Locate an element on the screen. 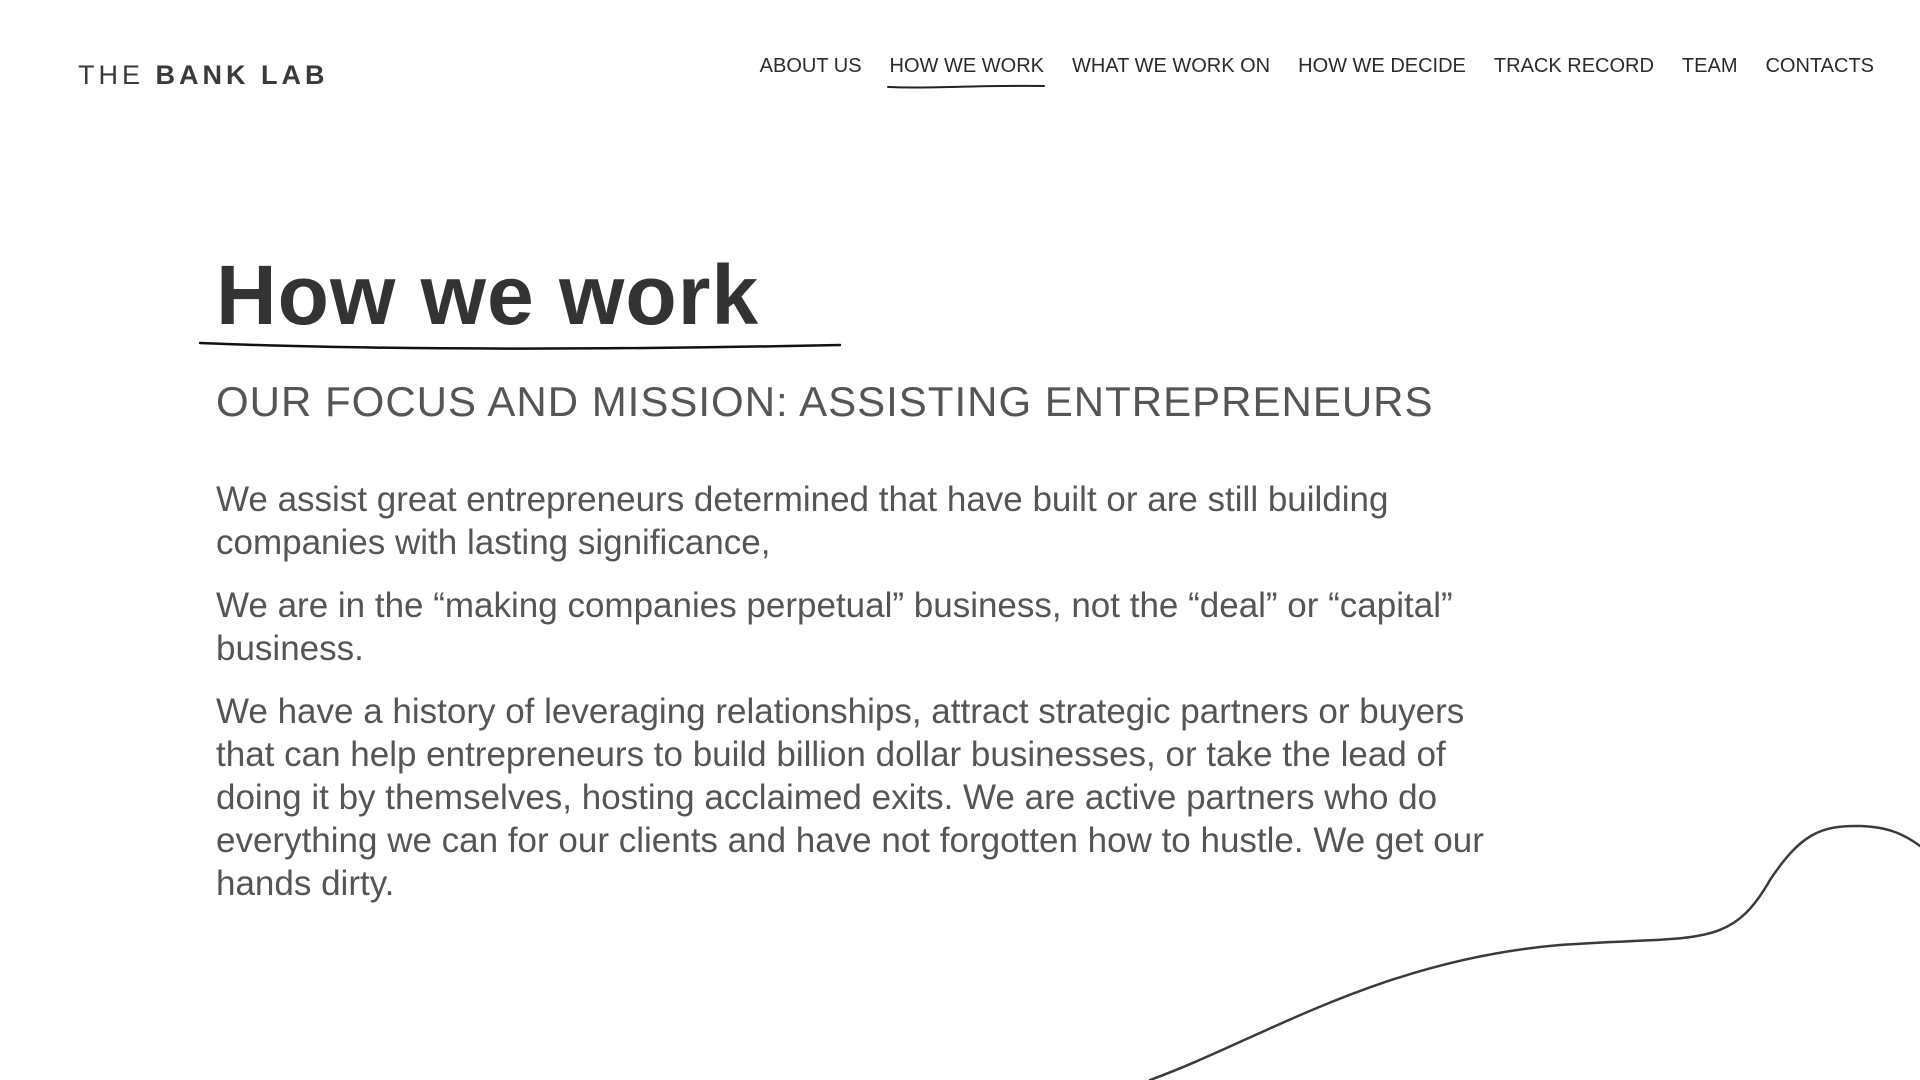 Image resolution: width=1920 pixels, height=1080 pixels. nav-item-how-we-decide: HOW WE DECIDE is located at coordinates (1382, 69).